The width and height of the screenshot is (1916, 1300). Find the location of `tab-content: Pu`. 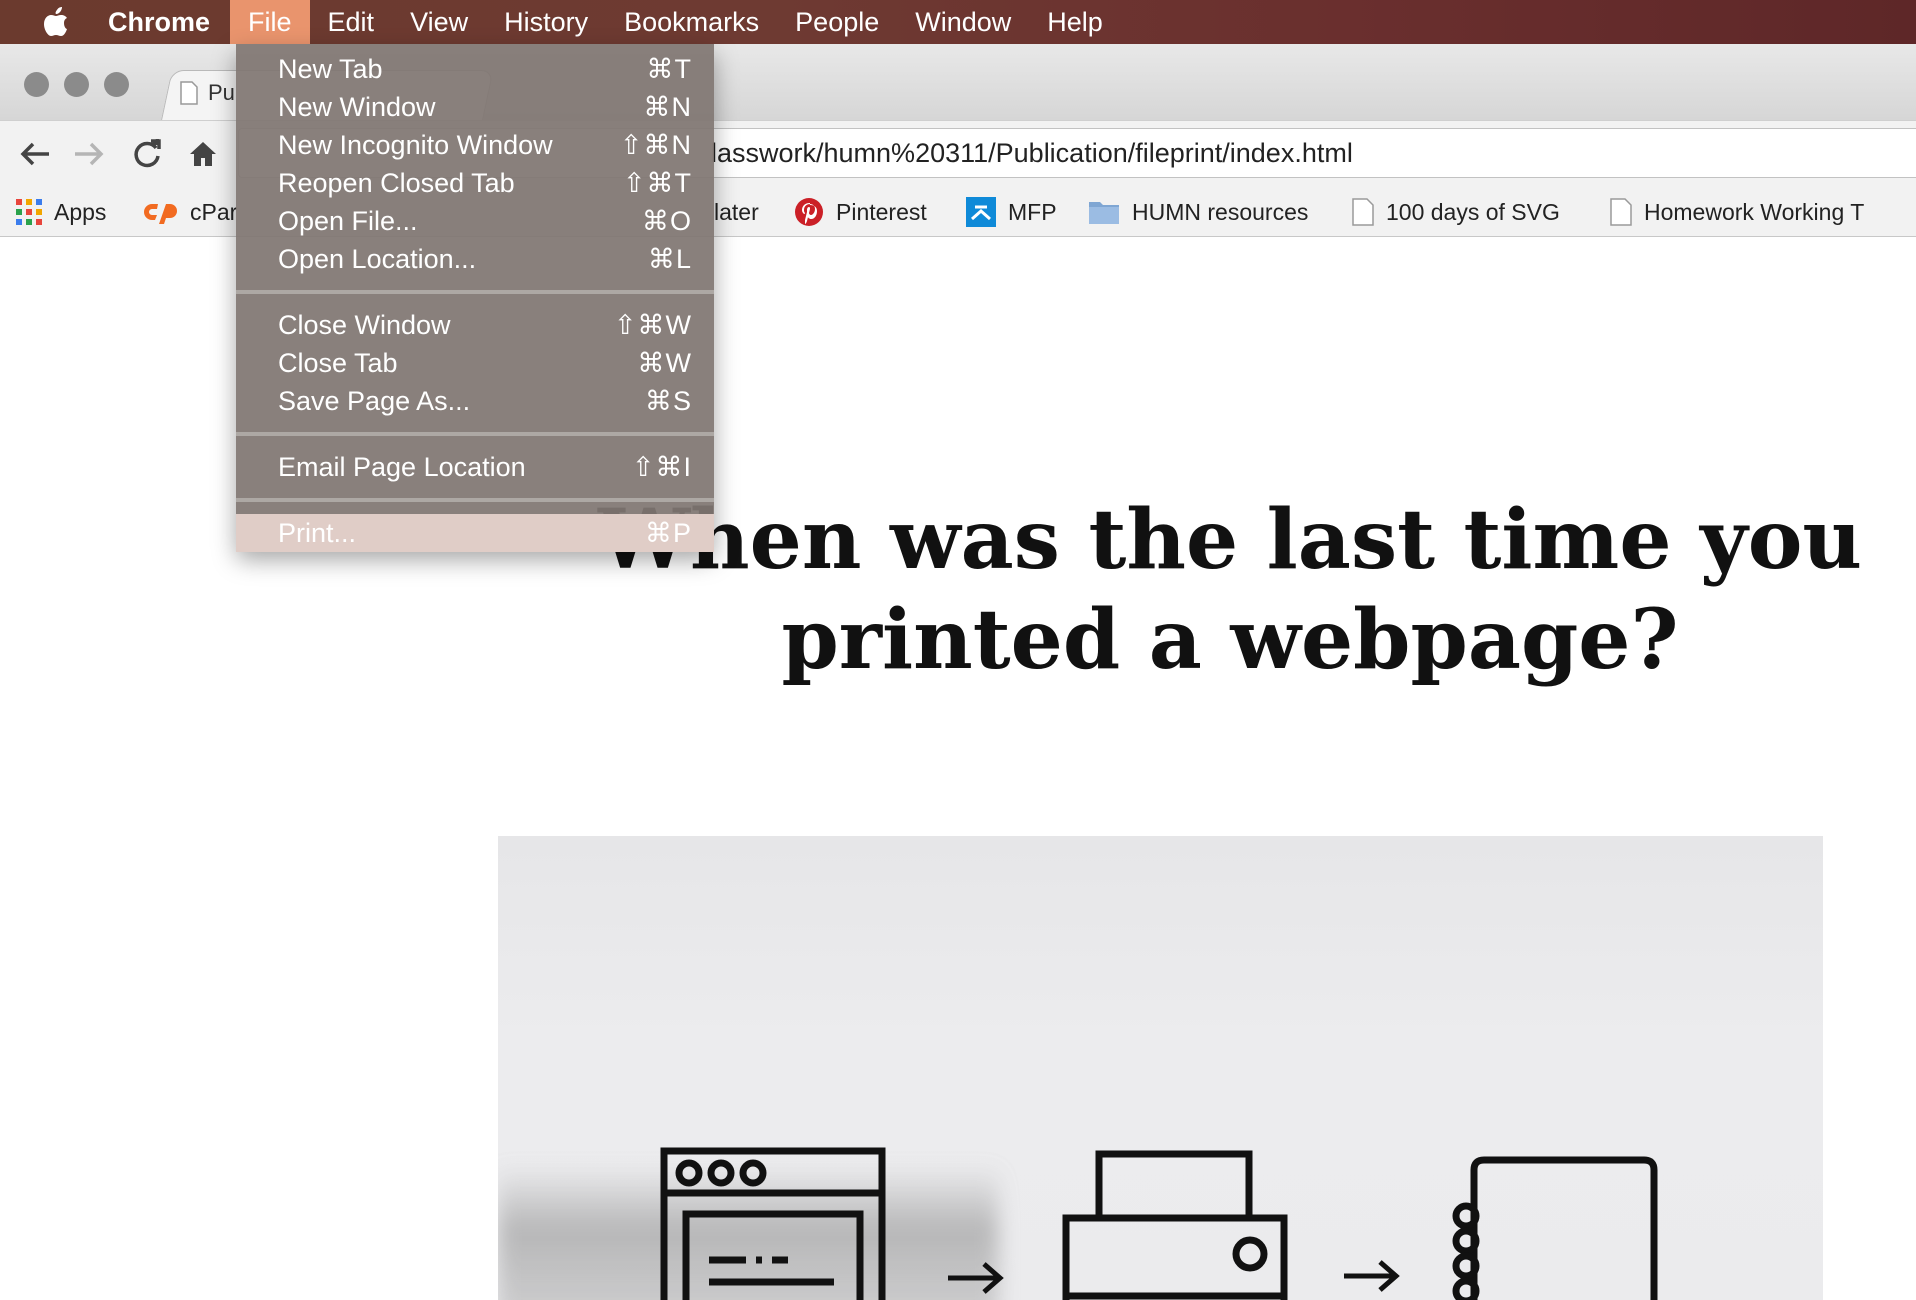

tab-content: Pu is located at coordinates (207, 93).